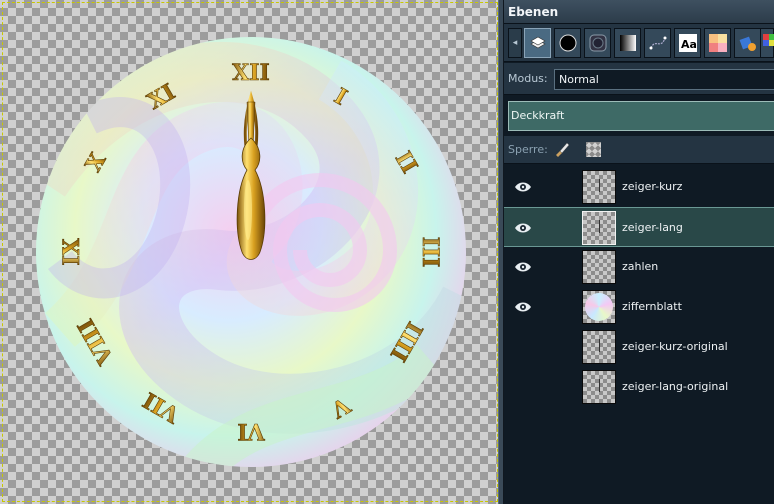 This screenshot has height=504, width=774. Describe the element at coordinates (593, 149) in the screenshot. I see `lock-alpha-icon` at that location.